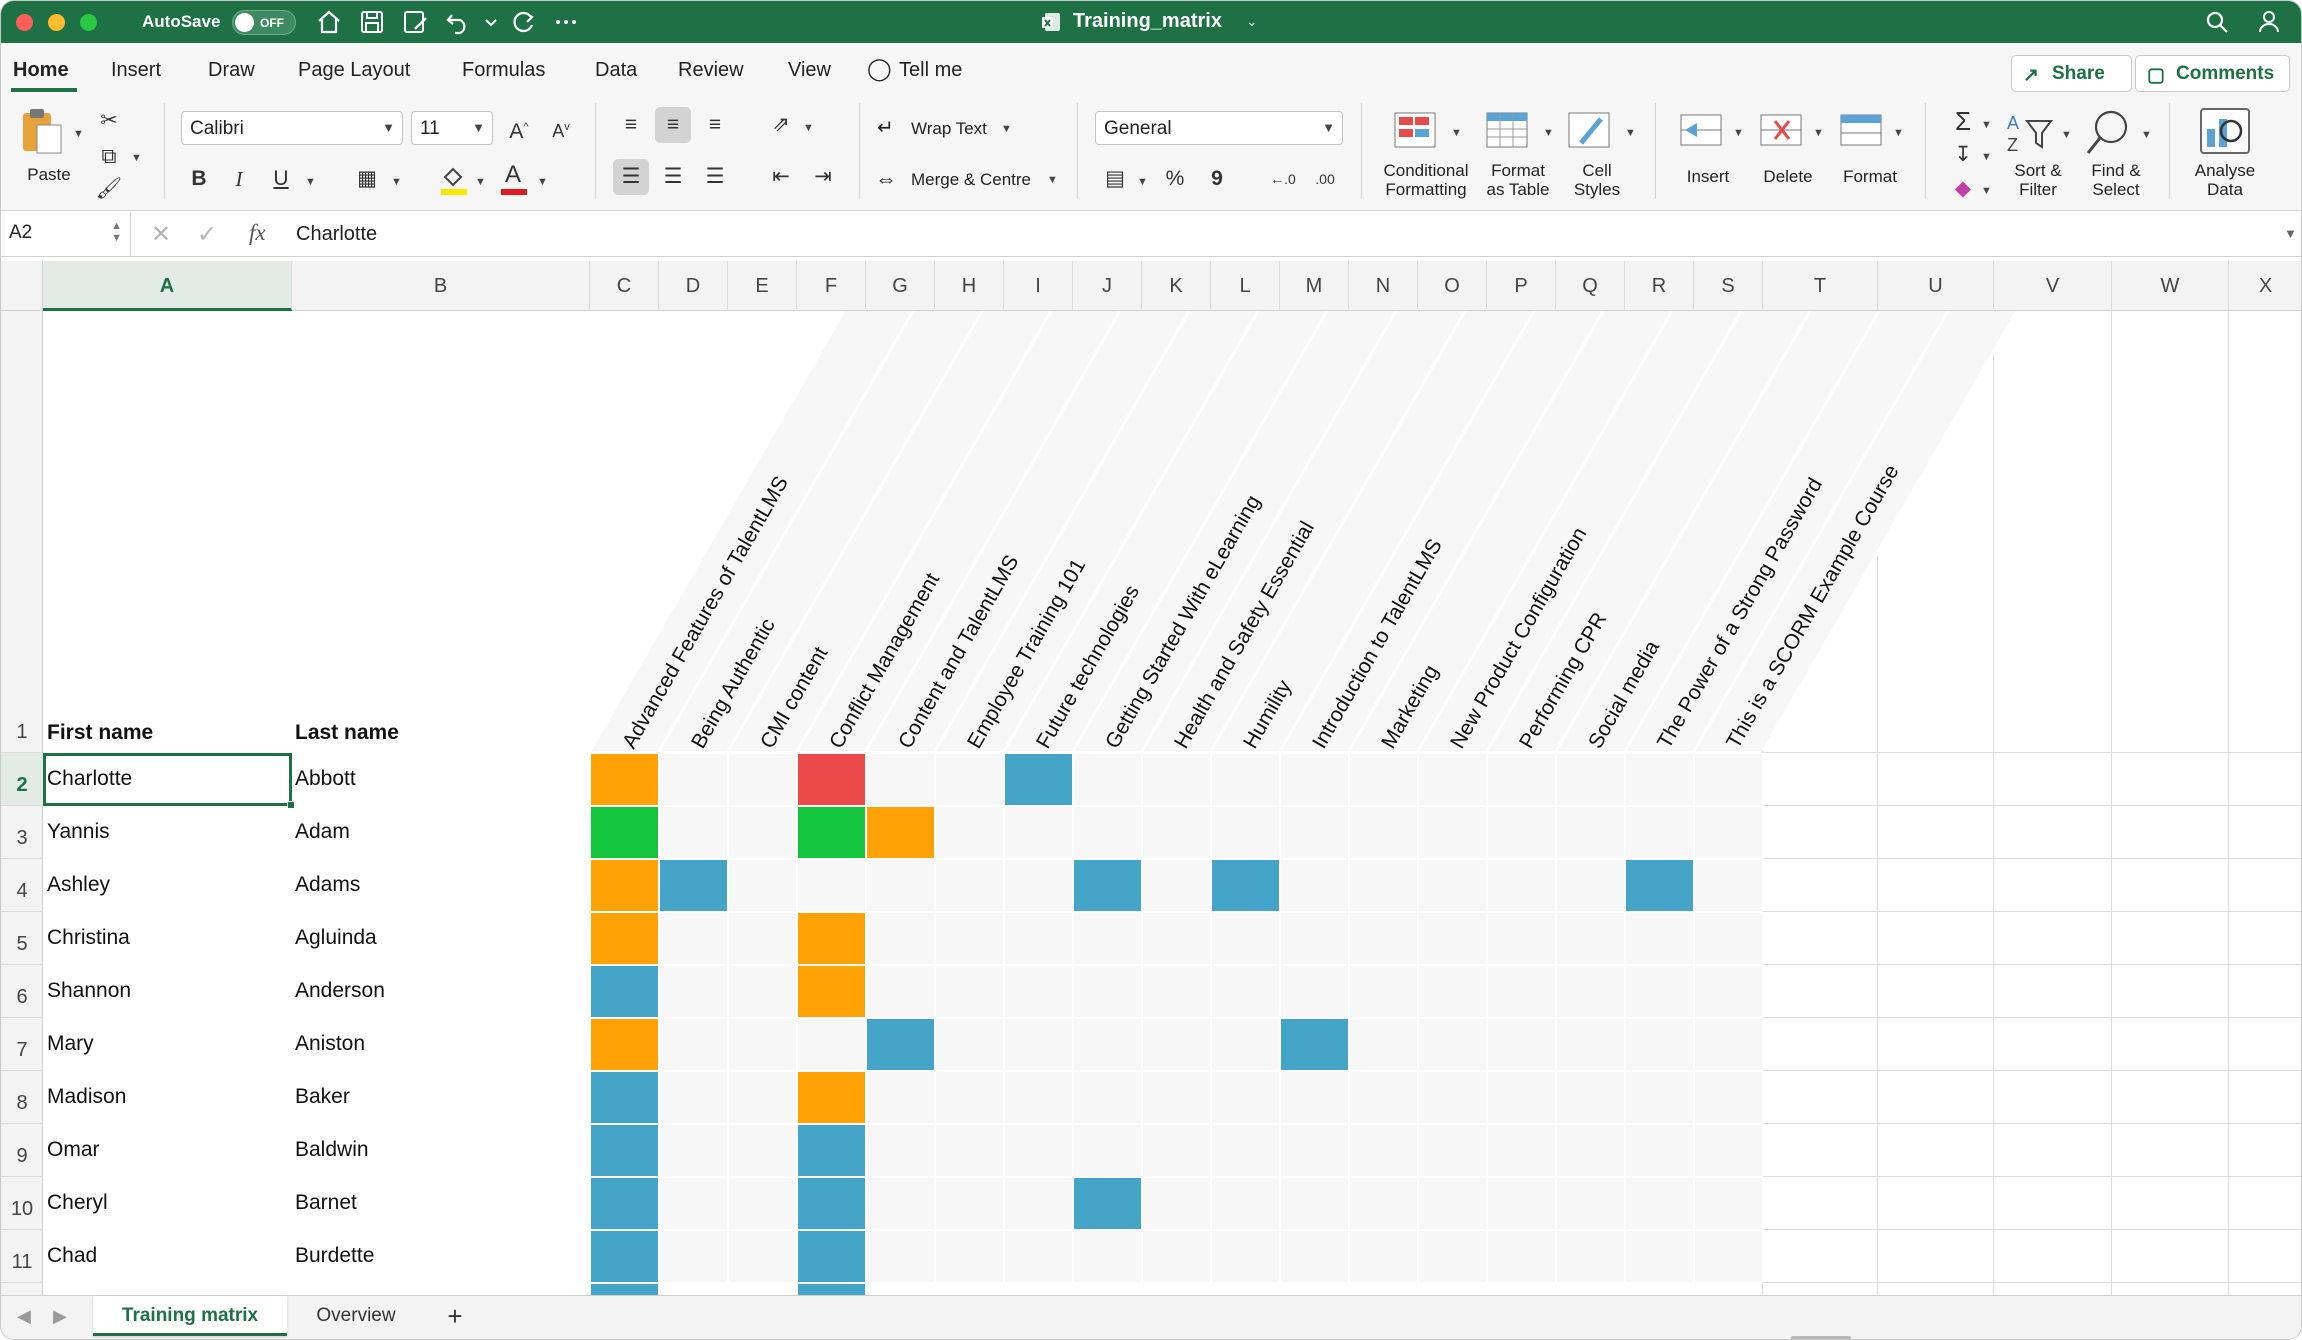  What do you see at coordinates (257, 233) in the screenshot?
I see `insert-function-button: fx` at bounding box center [257, 233].